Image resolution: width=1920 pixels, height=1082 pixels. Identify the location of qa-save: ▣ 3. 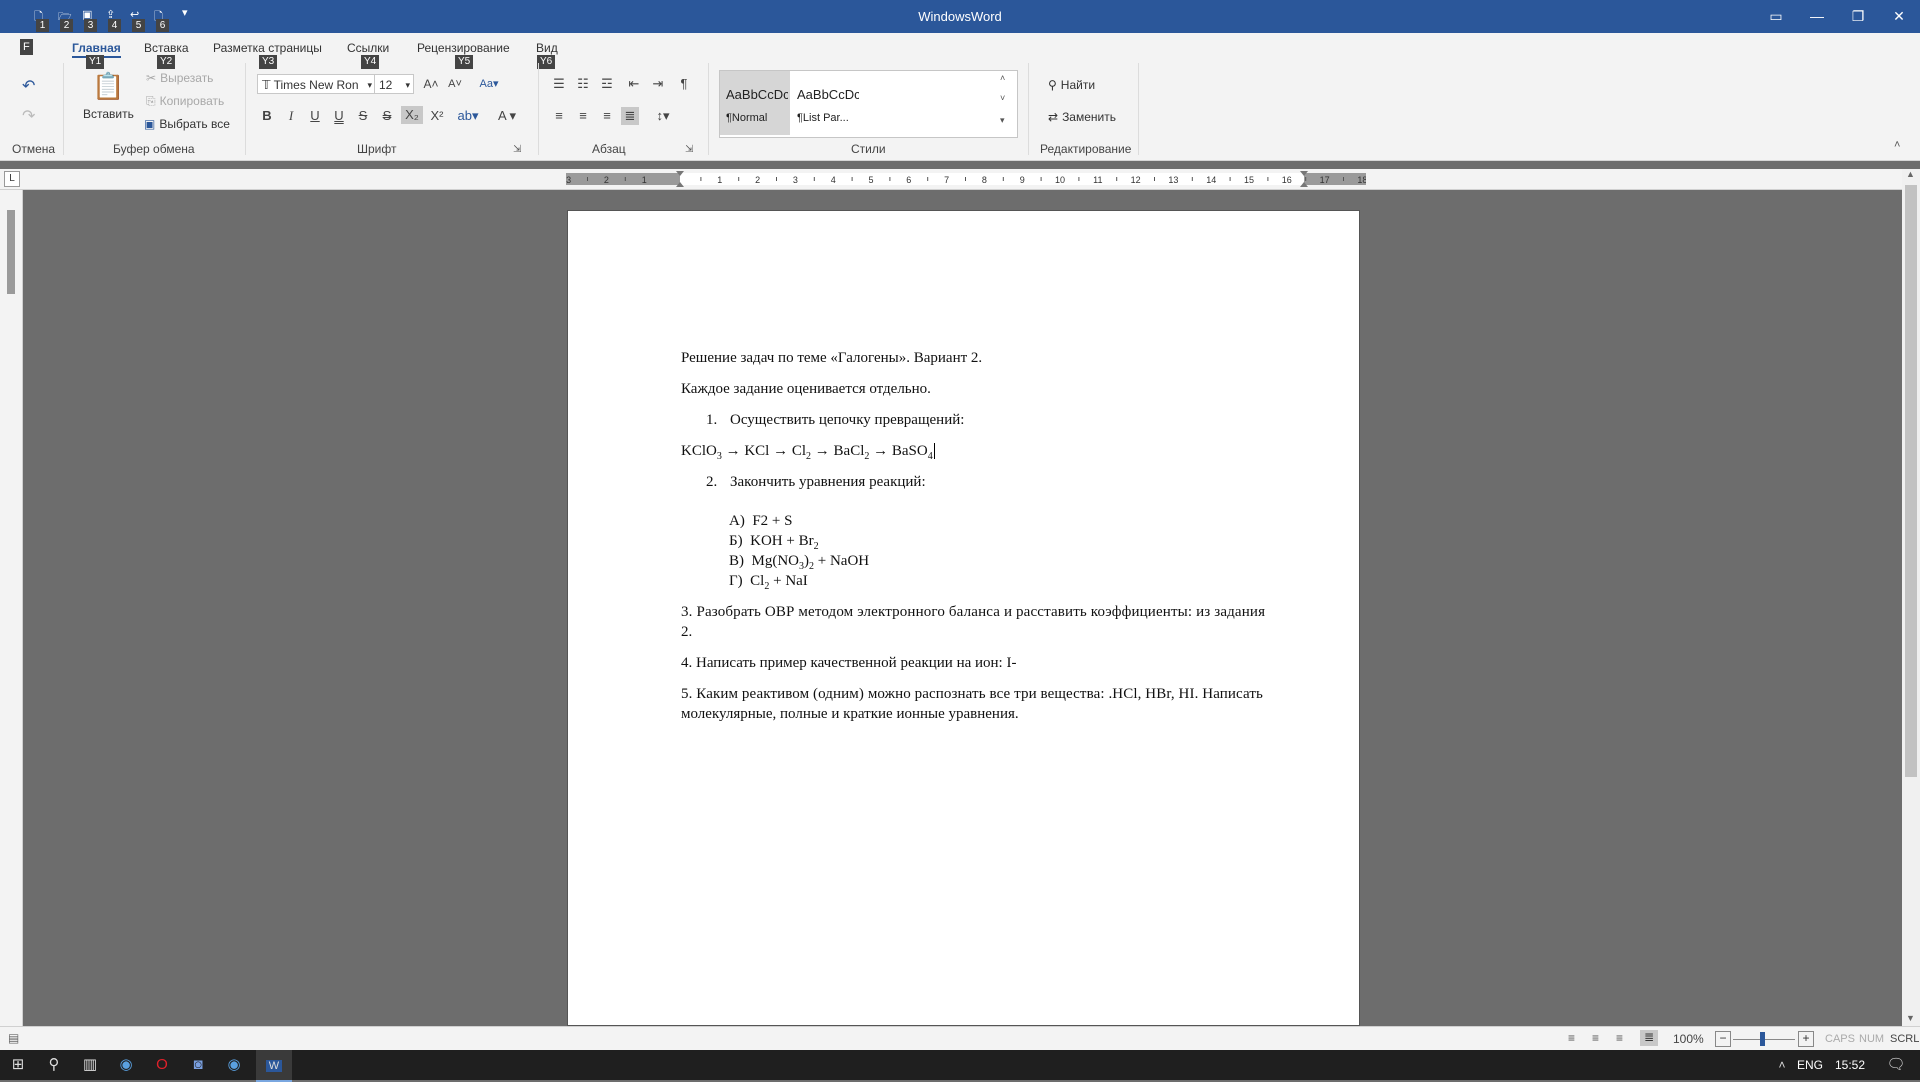
(89, 20).